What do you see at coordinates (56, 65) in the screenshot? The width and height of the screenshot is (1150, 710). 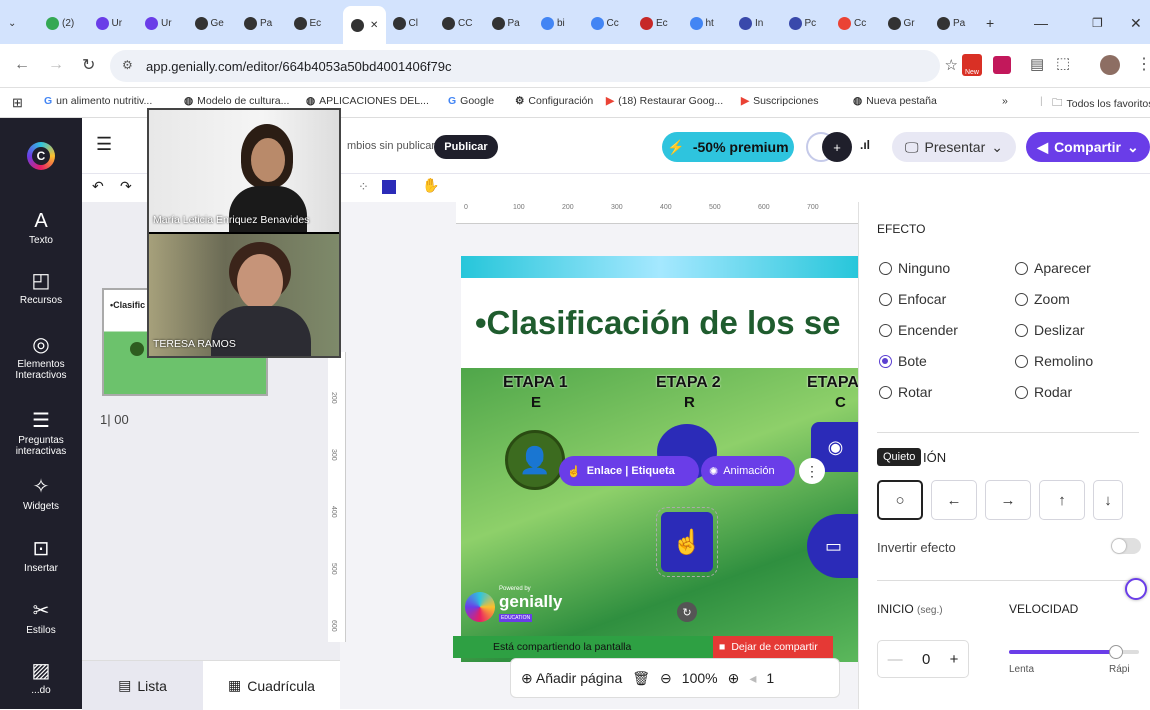 I see `forward-icon: →` at bounding box center [56, 65].